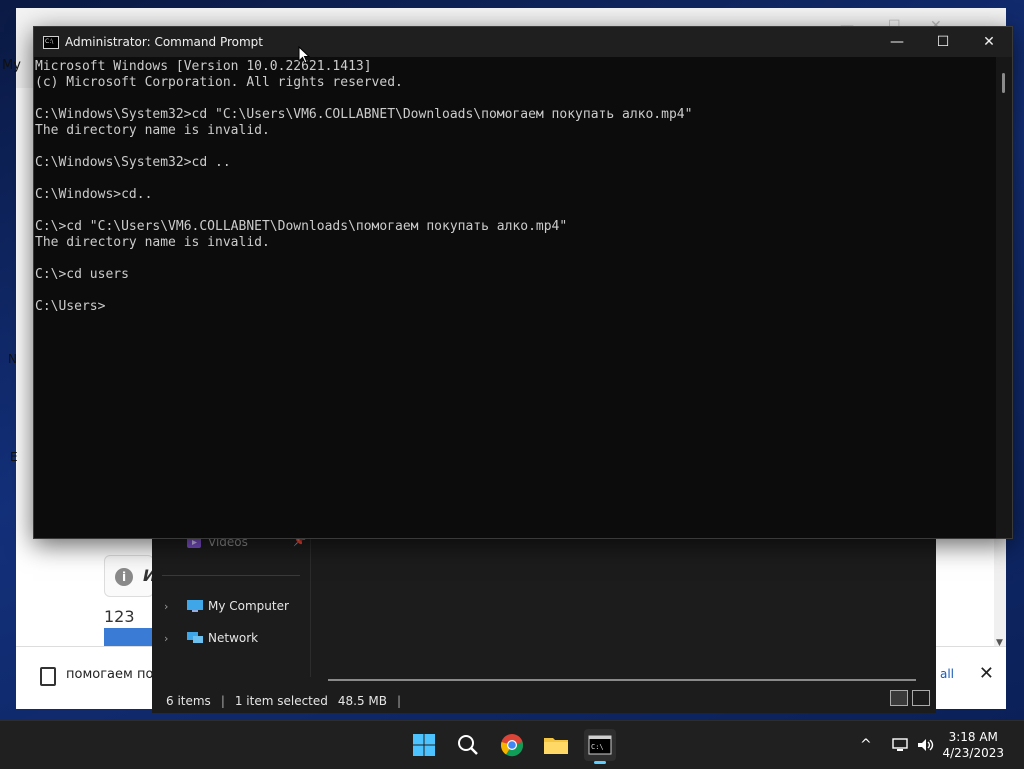 This screenshot has width=1024, height=769. Describe the element at coordinates (12, 359) in the screenshot. I see `background-text-n: N` at that location.